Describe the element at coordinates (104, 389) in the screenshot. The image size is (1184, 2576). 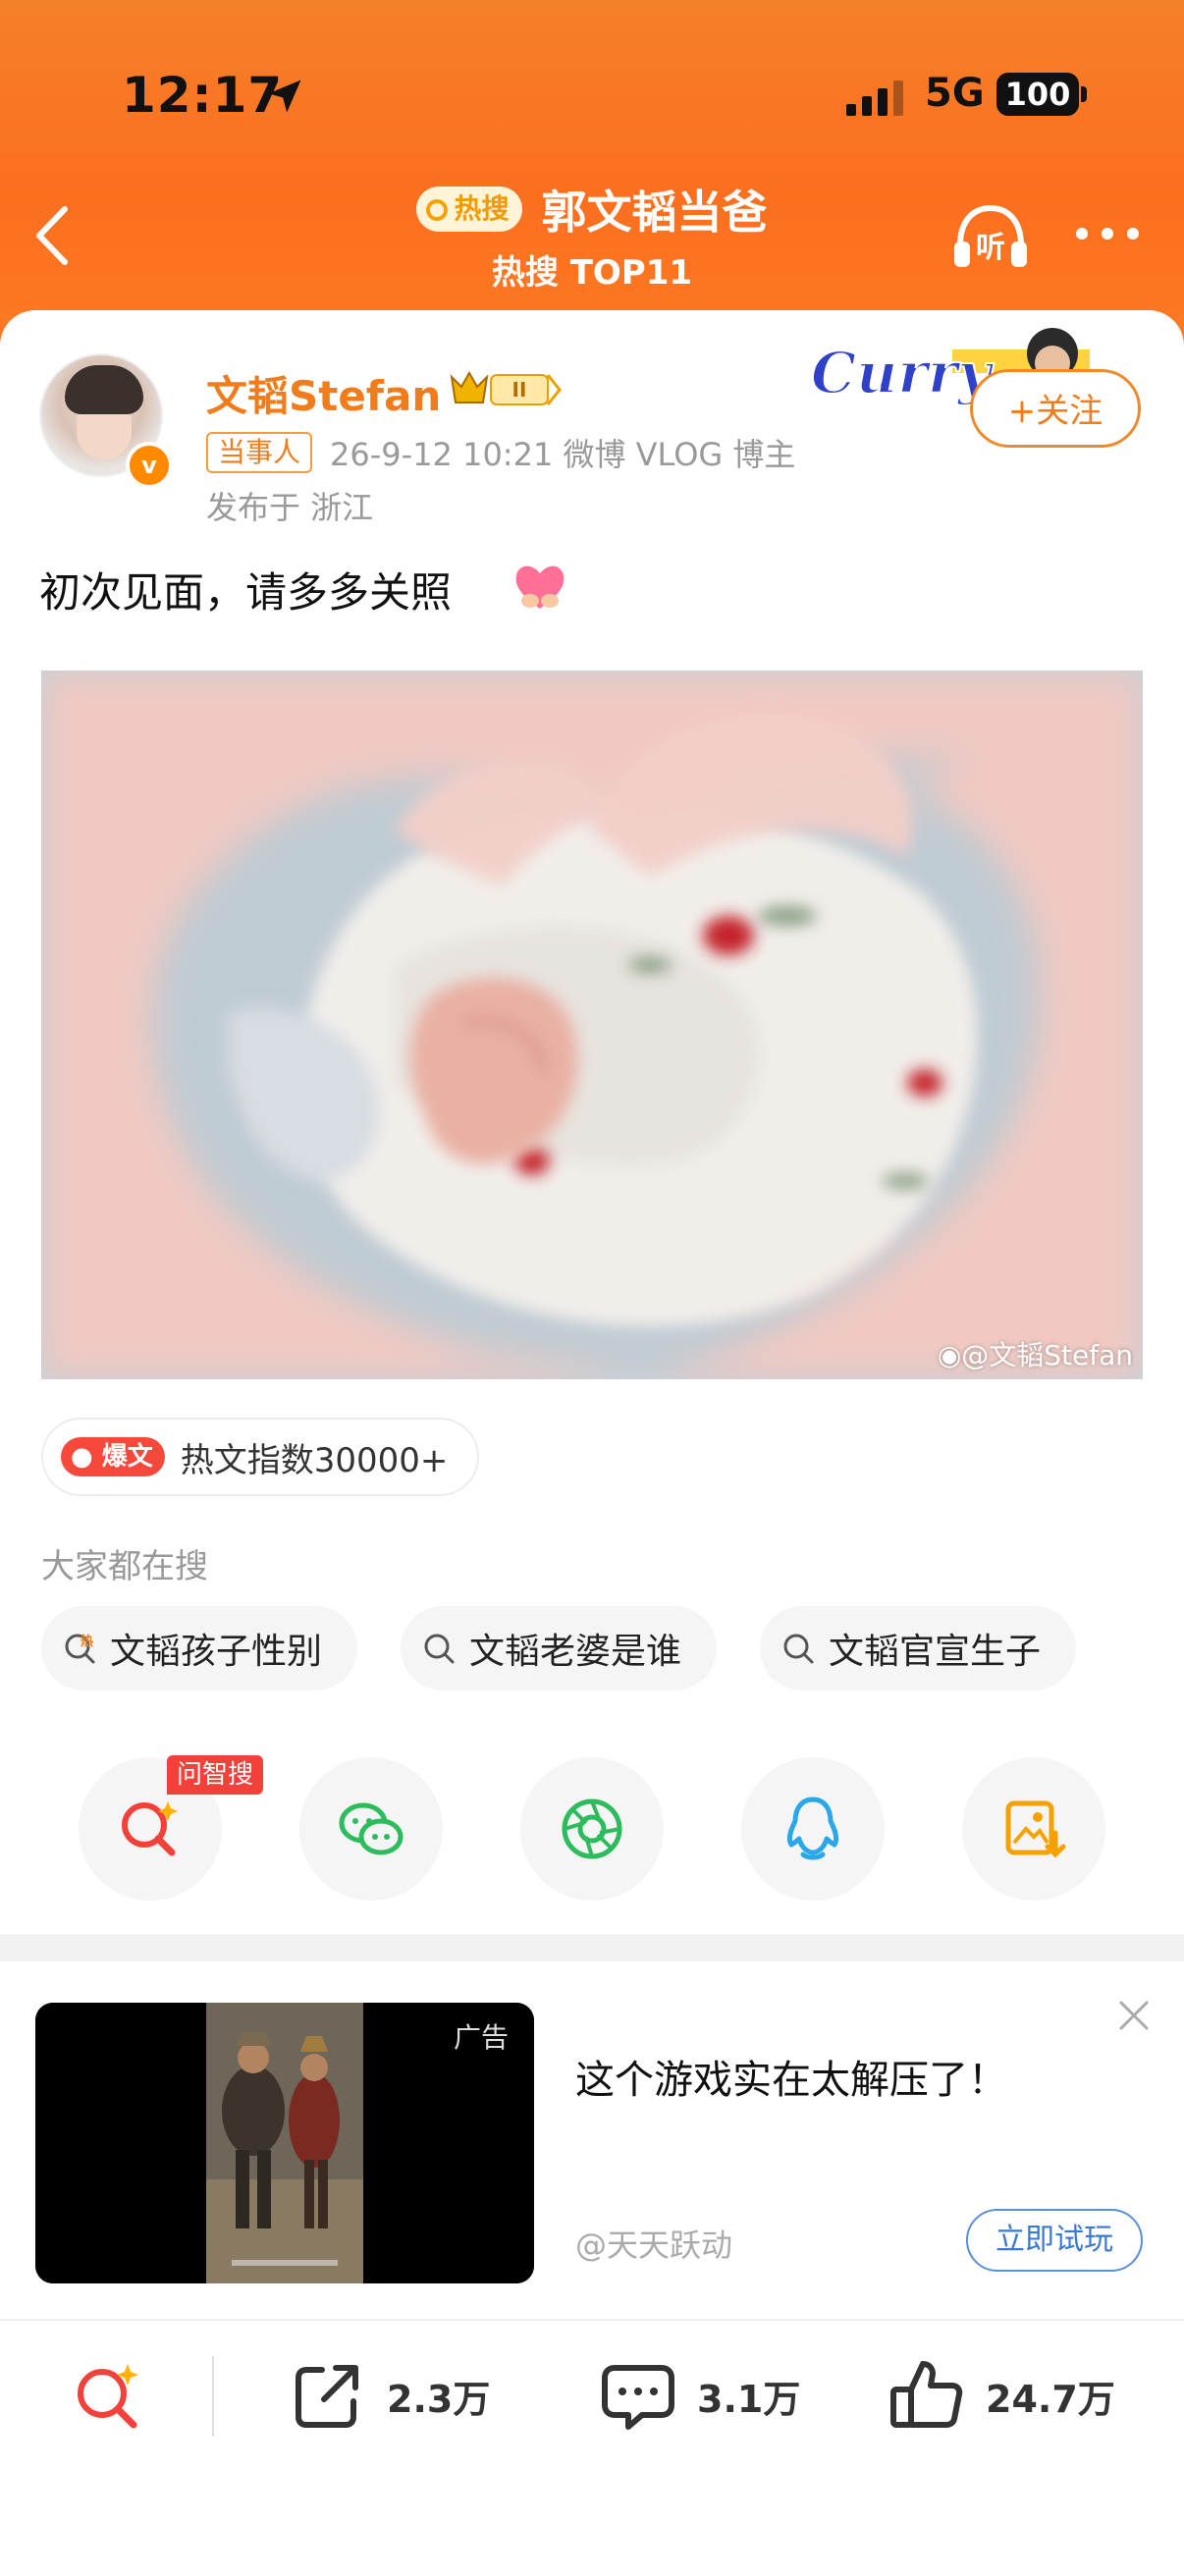
I see `avatar-hair` at that location.